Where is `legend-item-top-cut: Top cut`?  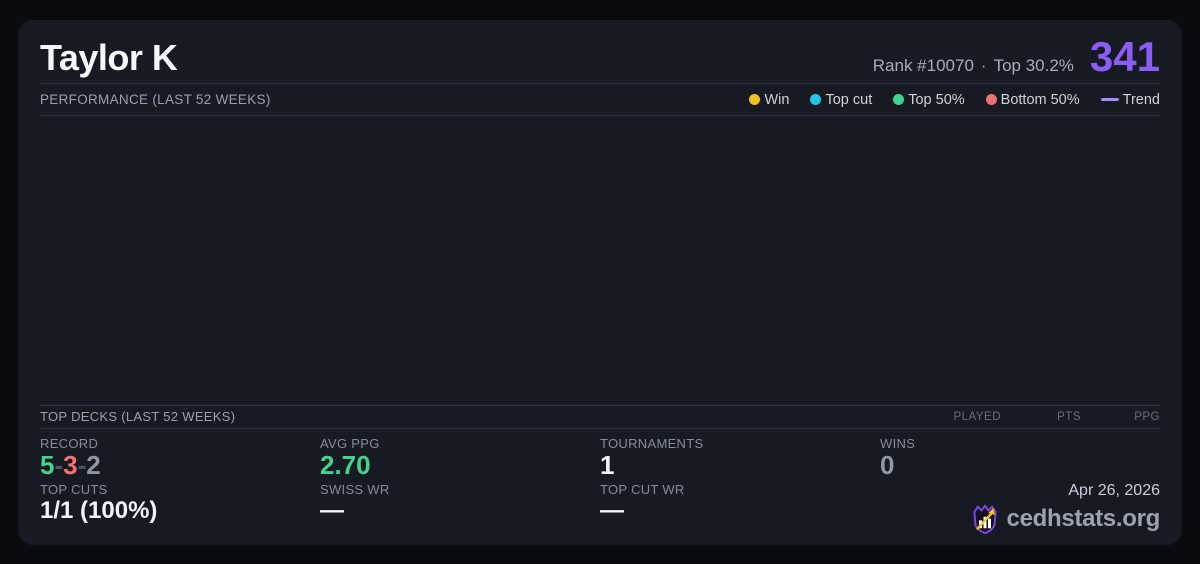 legend-item-top-cut: Top cut is located at coordinates (841, 100).